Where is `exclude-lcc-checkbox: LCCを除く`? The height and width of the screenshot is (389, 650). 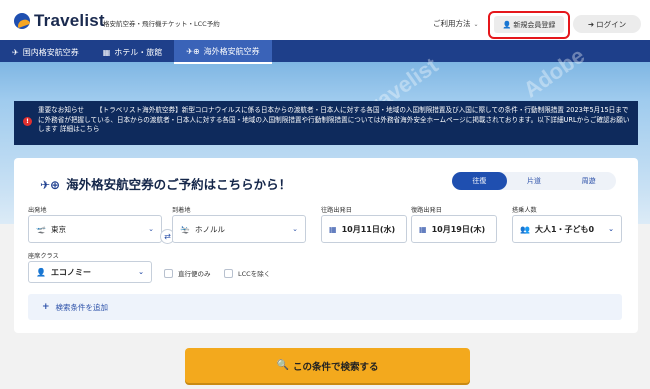 exclude-lcc-checkbox: LCCを除く is located at coordinates (247, 273).